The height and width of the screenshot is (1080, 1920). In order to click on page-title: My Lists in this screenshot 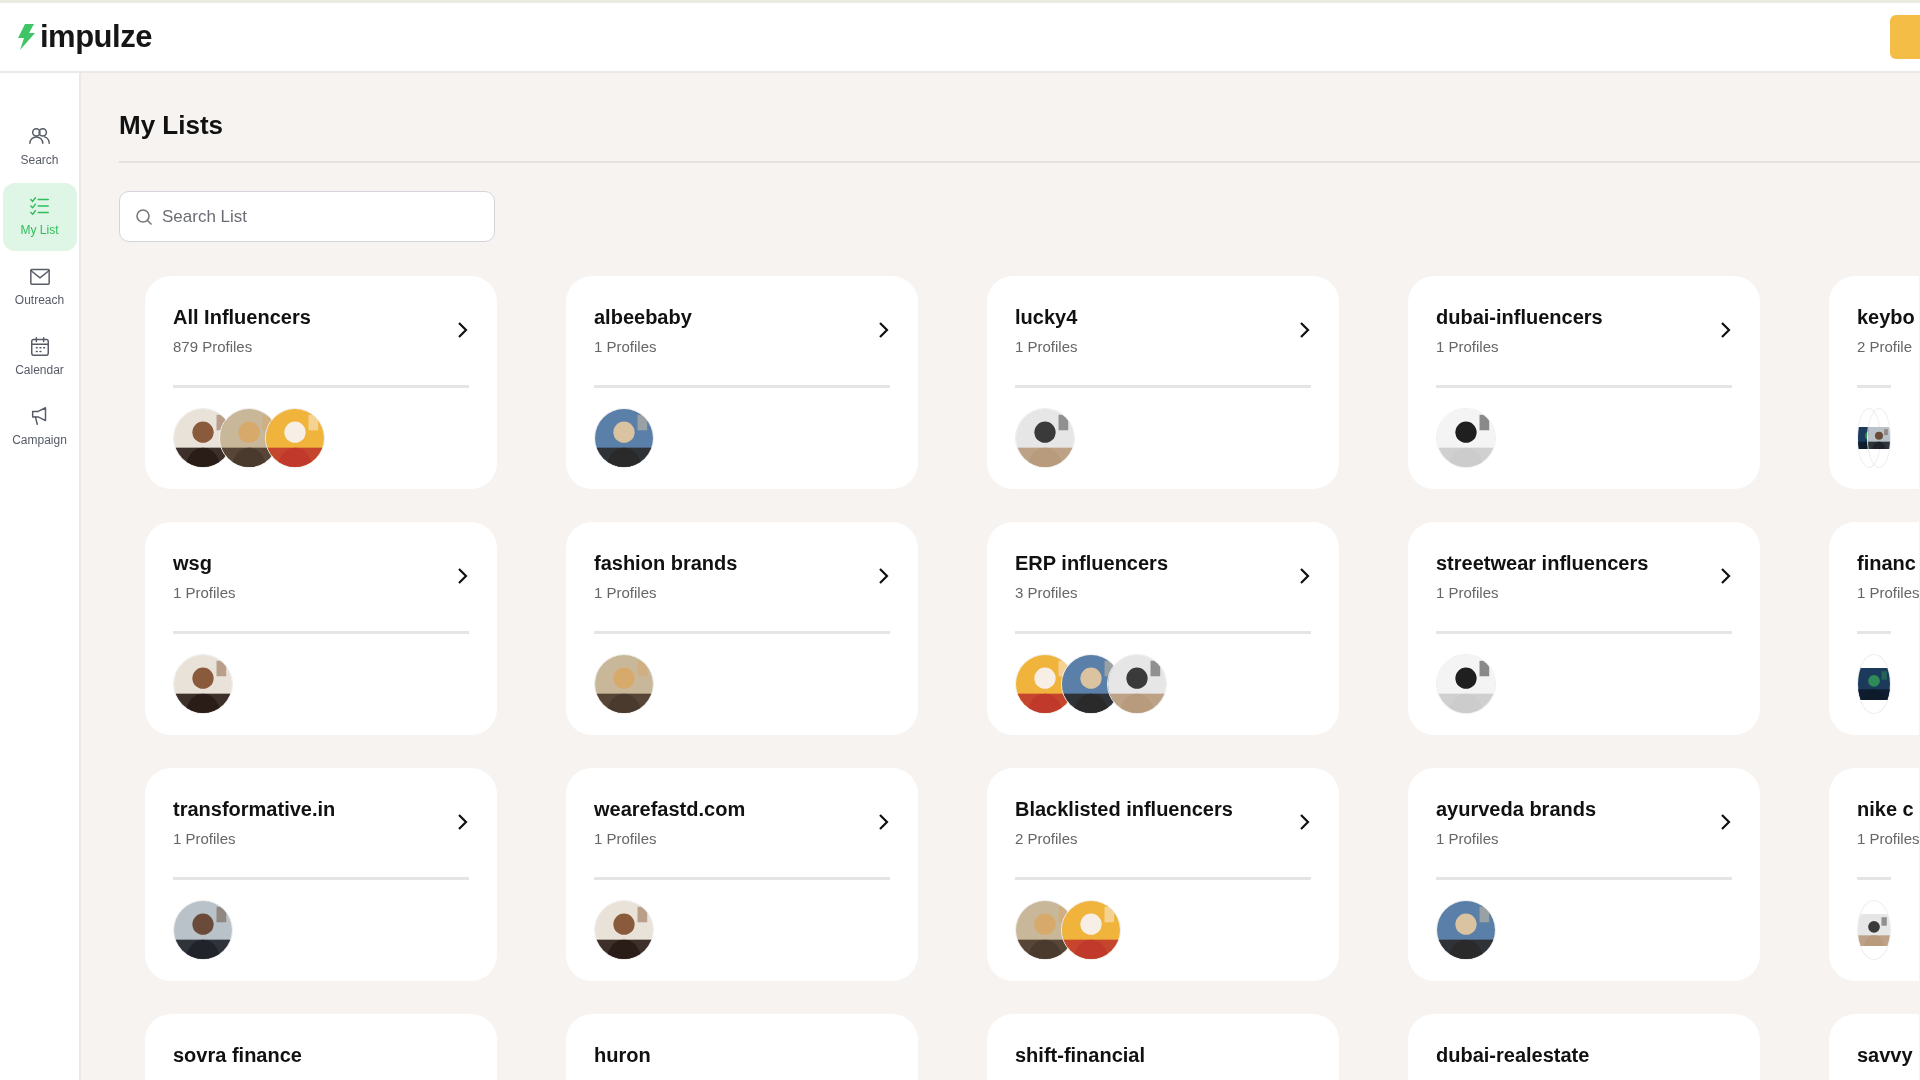, I will do `click(172, 126)`.